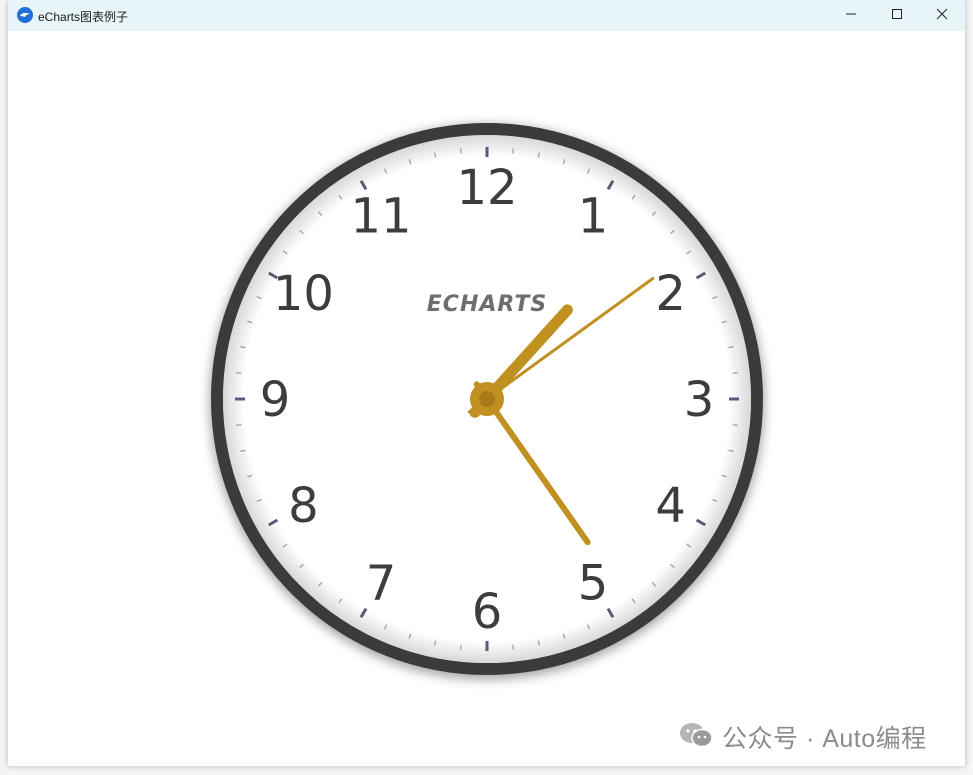  I want to click on hour-numeral-6: 6, so click(487, 612).